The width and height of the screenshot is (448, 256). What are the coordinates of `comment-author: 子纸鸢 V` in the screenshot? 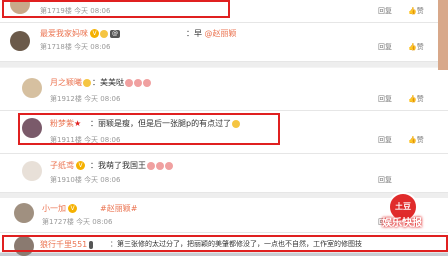 It's located at (67, 165).